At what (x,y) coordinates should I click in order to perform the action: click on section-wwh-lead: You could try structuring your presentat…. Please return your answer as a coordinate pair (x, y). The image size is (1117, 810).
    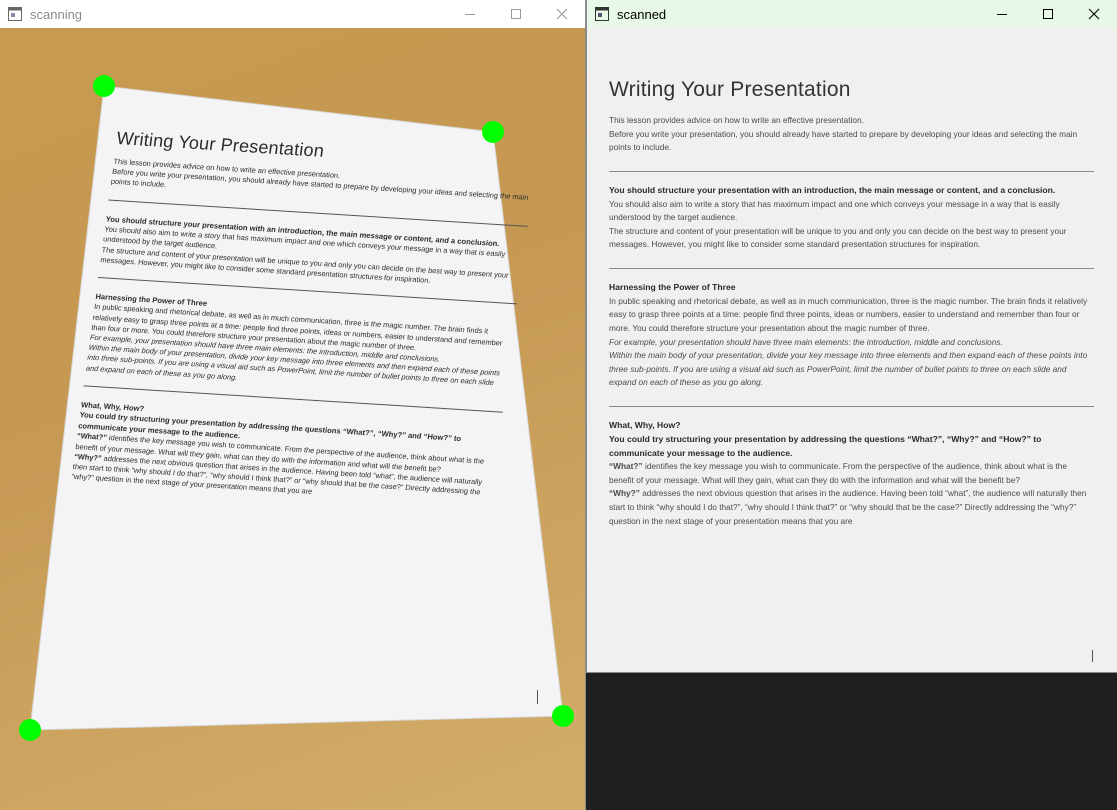
    Looking at the image, I should click on (825, 445).